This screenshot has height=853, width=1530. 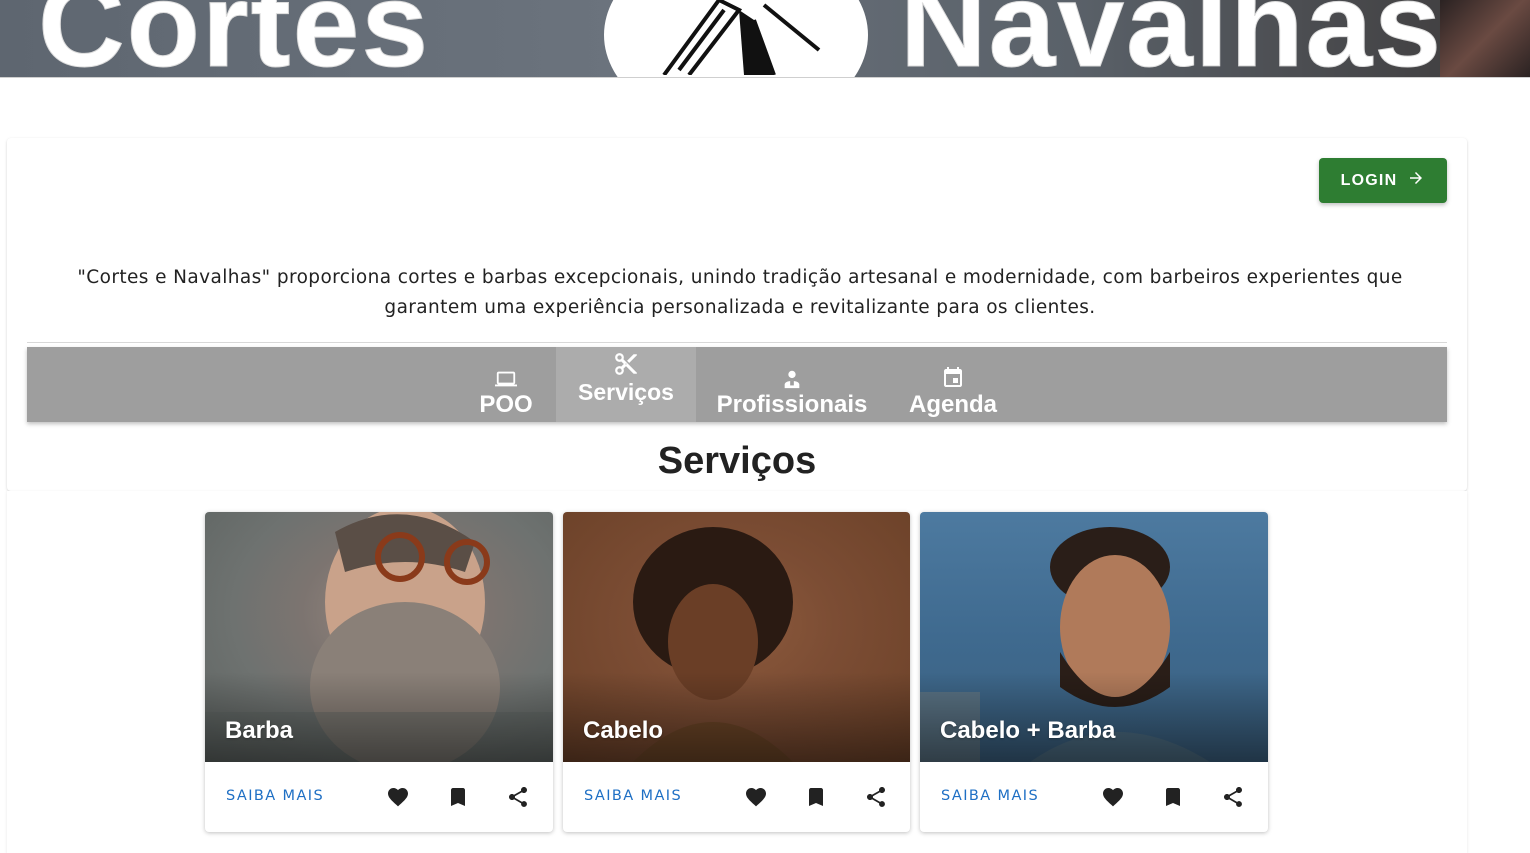 I want to click on tab-label: Profissionais, so click(x=792, y=404).